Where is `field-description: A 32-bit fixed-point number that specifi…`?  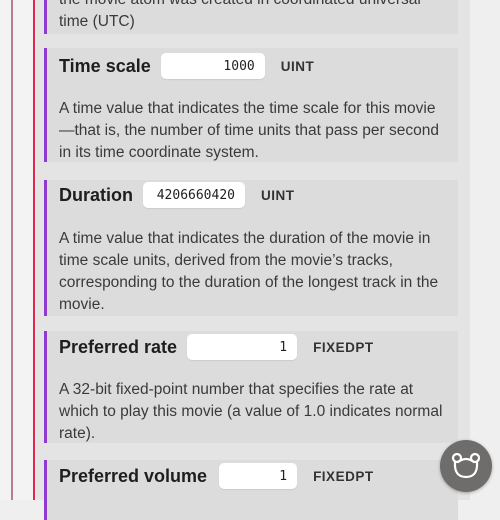
field-description: A 32-bit fixed-point number that specifi… is located at coordinates (251, 411).